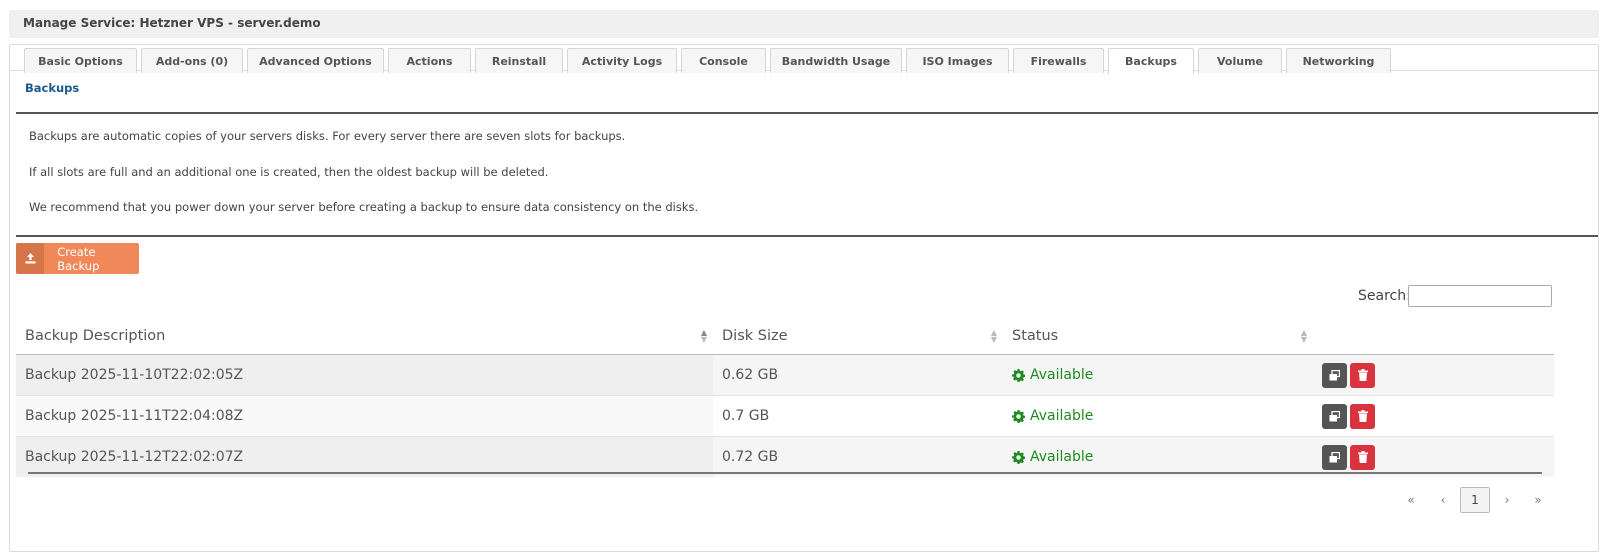 The width and height of the screenshot is (1608, 558). What do you see at coordinates (1538, 500) in the screenshot?
I see `pagination-last: »` at bounding box center [1538, 500].